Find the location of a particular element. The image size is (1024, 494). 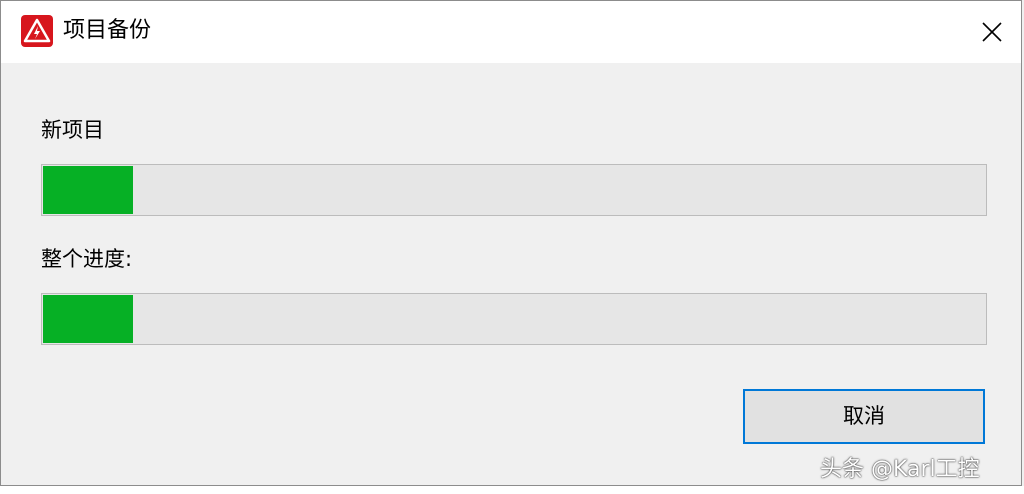

current-item-progress-bar is located at coordinates (514, 190).